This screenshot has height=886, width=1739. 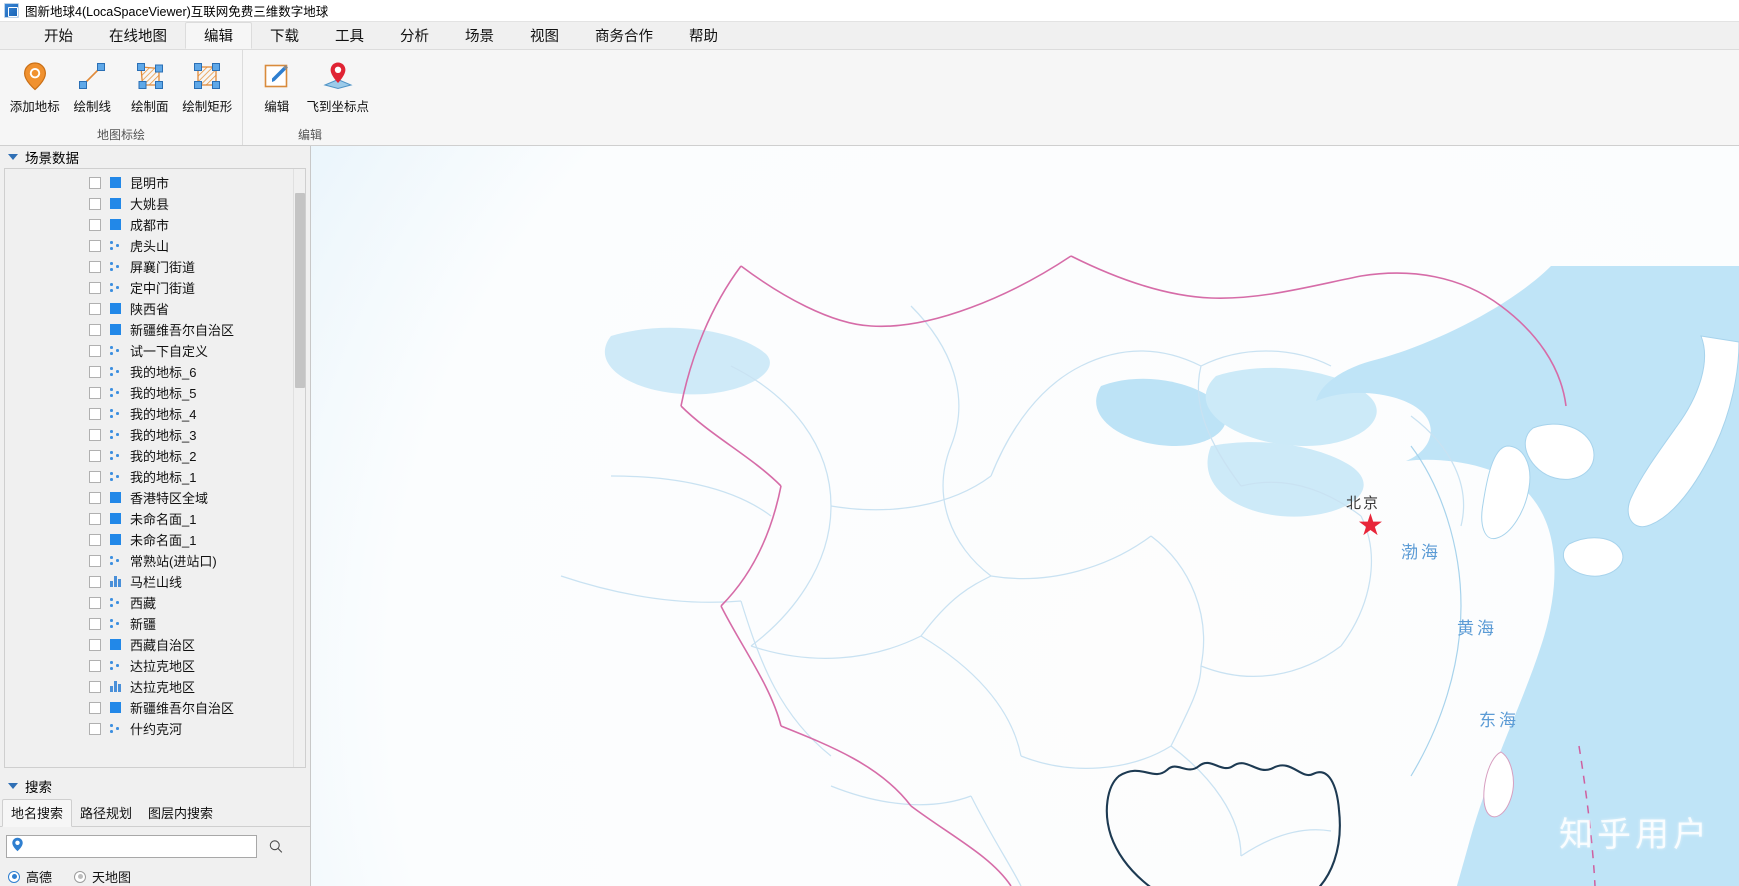 What do you see at coordinates (300, 290) in the screenshot?
I see `tree-scrollbar-thumb` at bounding box center [300, 290].